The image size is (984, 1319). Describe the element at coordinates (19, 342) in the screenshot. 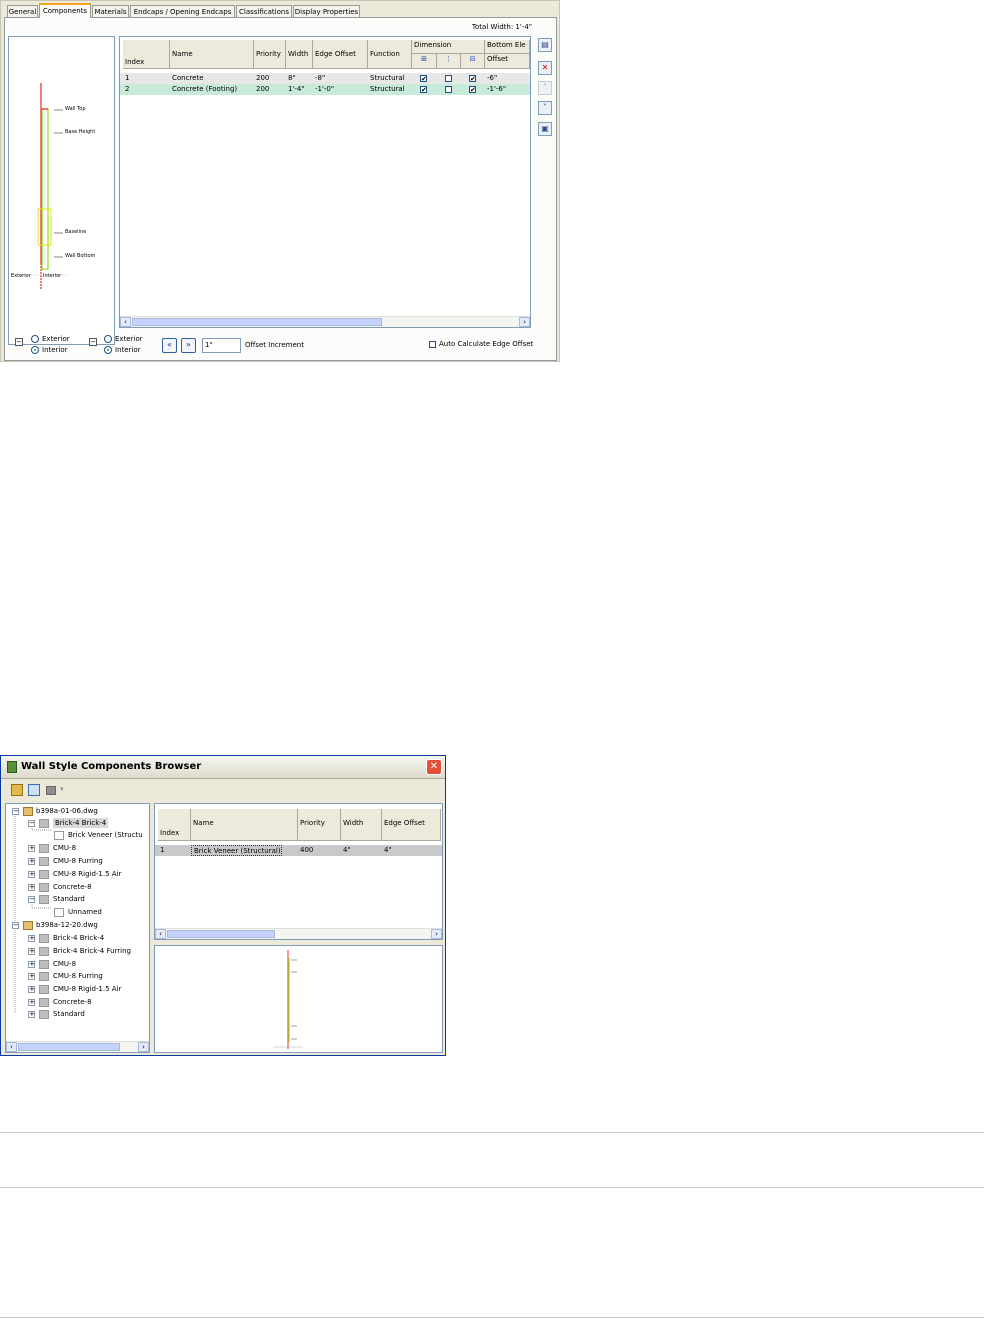

I see `collapse-left-icon: −` at that location.